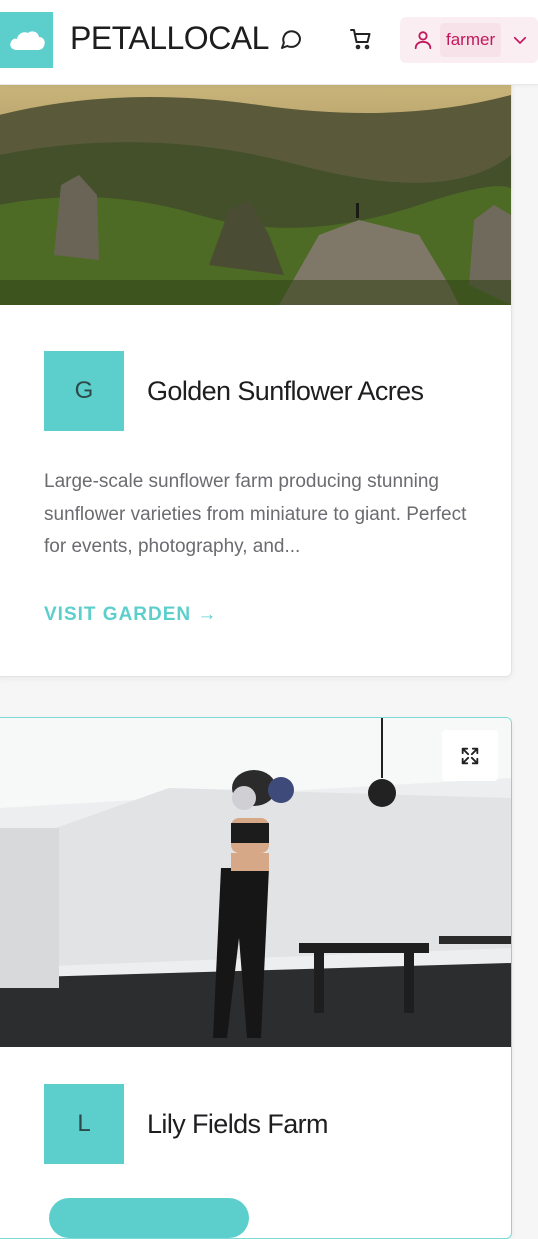 This screenshot has width=538, height=1239. Describe the element at coordinates (130, 615) in the screenshot. I see `visit-garden-link: VISIT GARDEN →` at that location.